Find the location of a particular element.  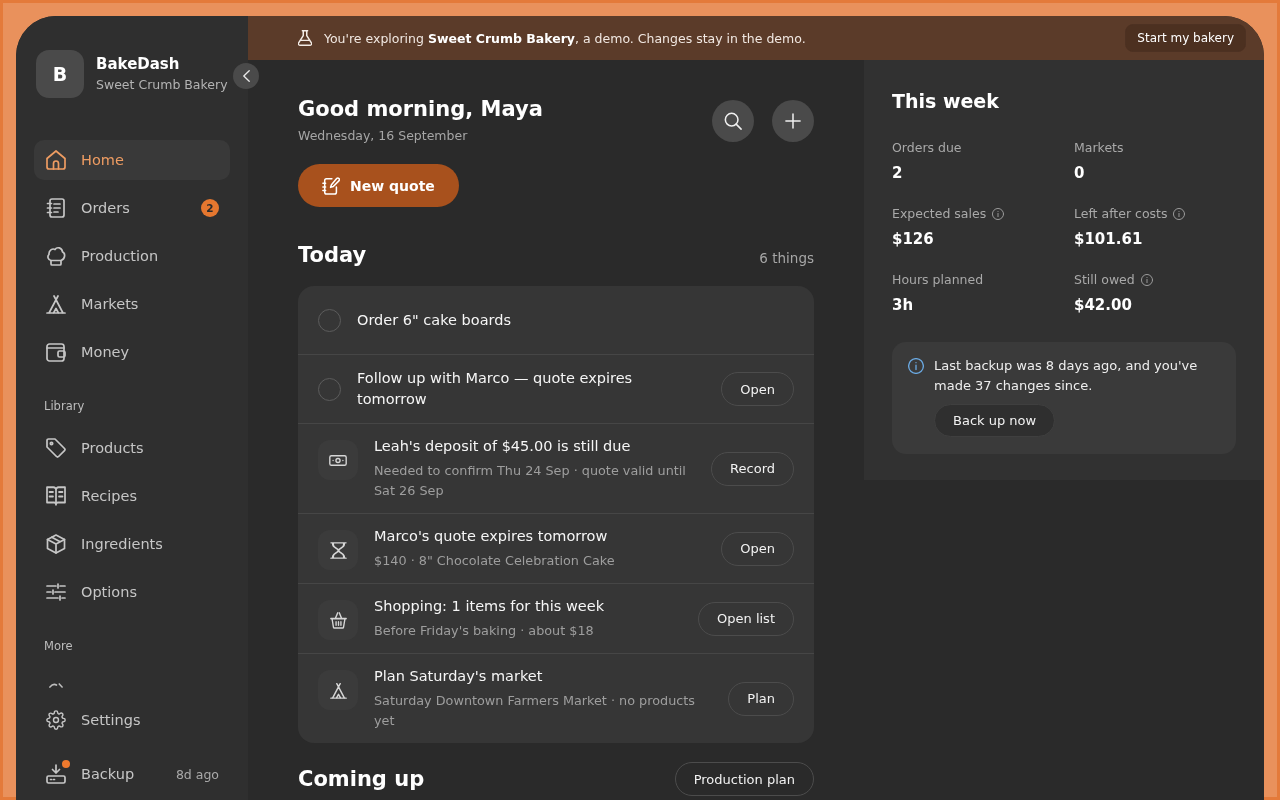

app-name: BakeDash is located at coordinates (138, 64).